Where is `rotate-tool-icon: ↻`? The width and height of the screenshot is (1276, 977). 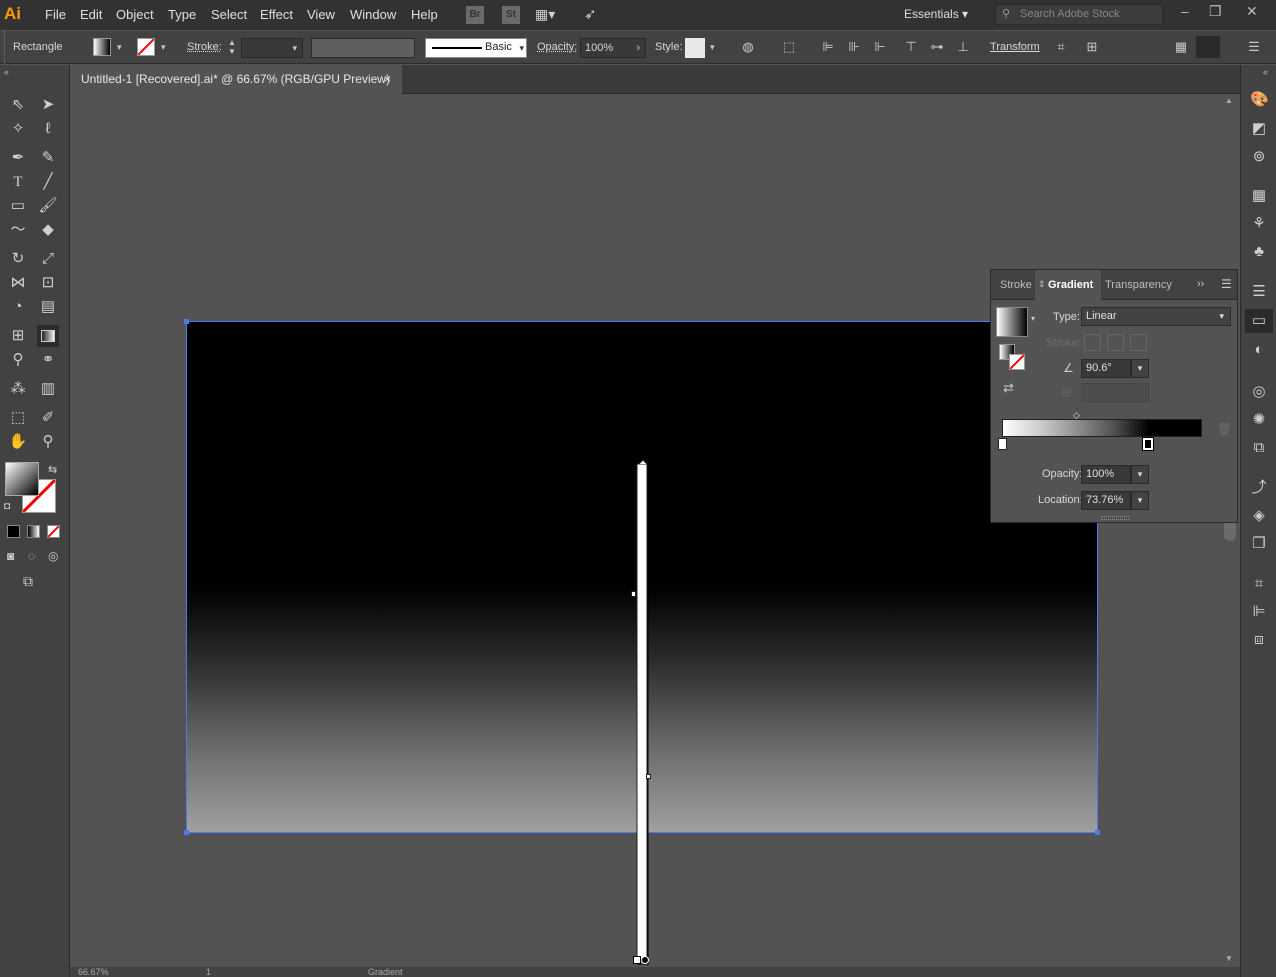
rotate-tool-icon: ↻ is located at coordinates (18, 259).